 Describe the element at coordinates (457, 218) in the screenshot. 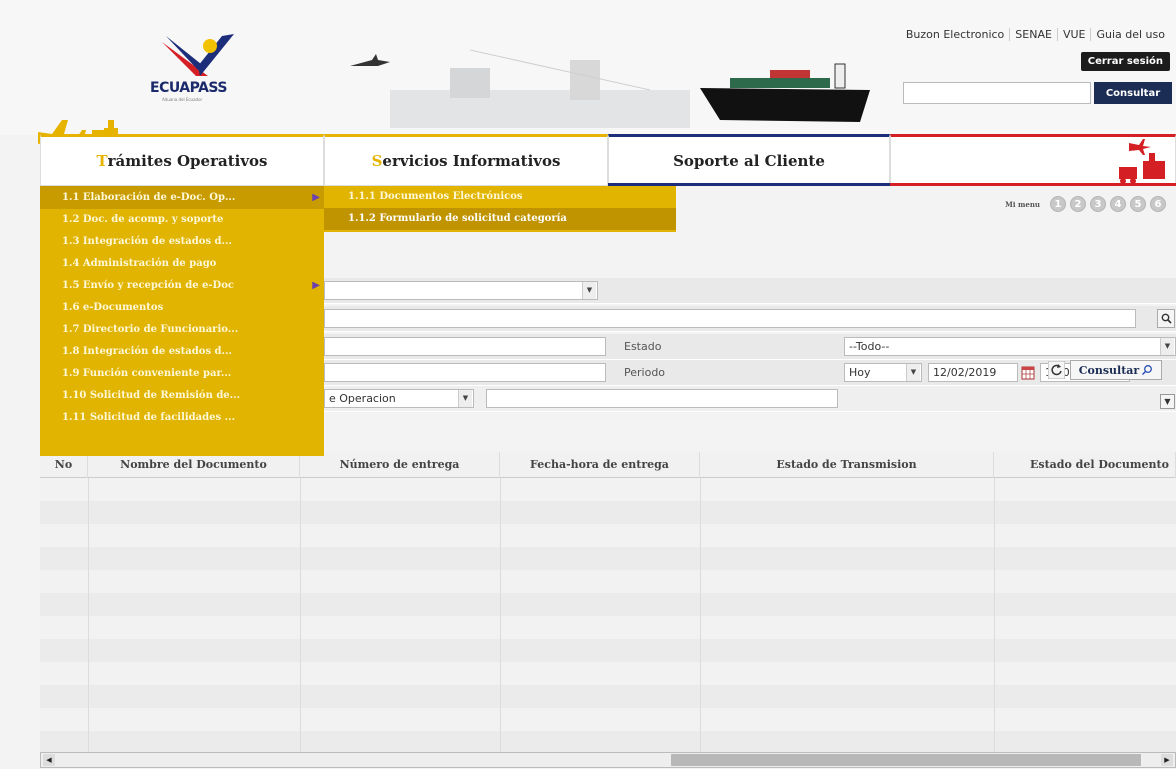

I see `menu-item-label: 1.1.2 Formulario de solicitud categoría` at that location.